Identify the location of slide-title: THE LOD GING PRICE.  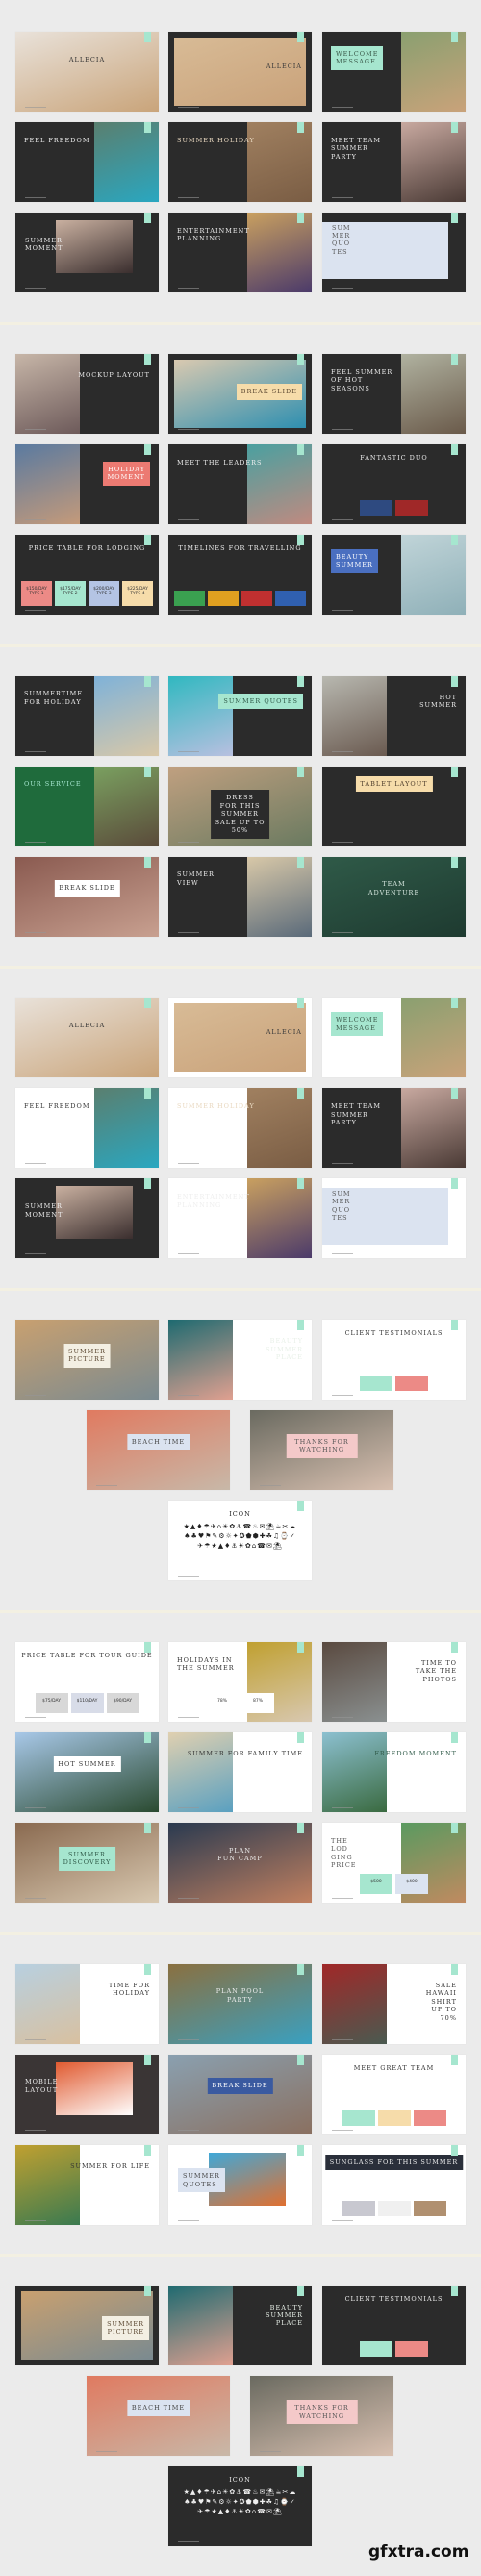
(344, 1853).